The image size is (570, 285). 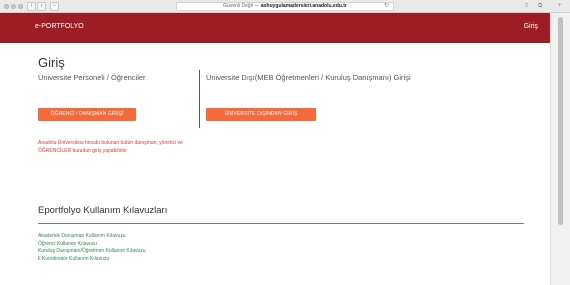 What do you see at coordinates (199, 99) in the screenshot?
I see `column-divider` at bounding box center [199, 99].